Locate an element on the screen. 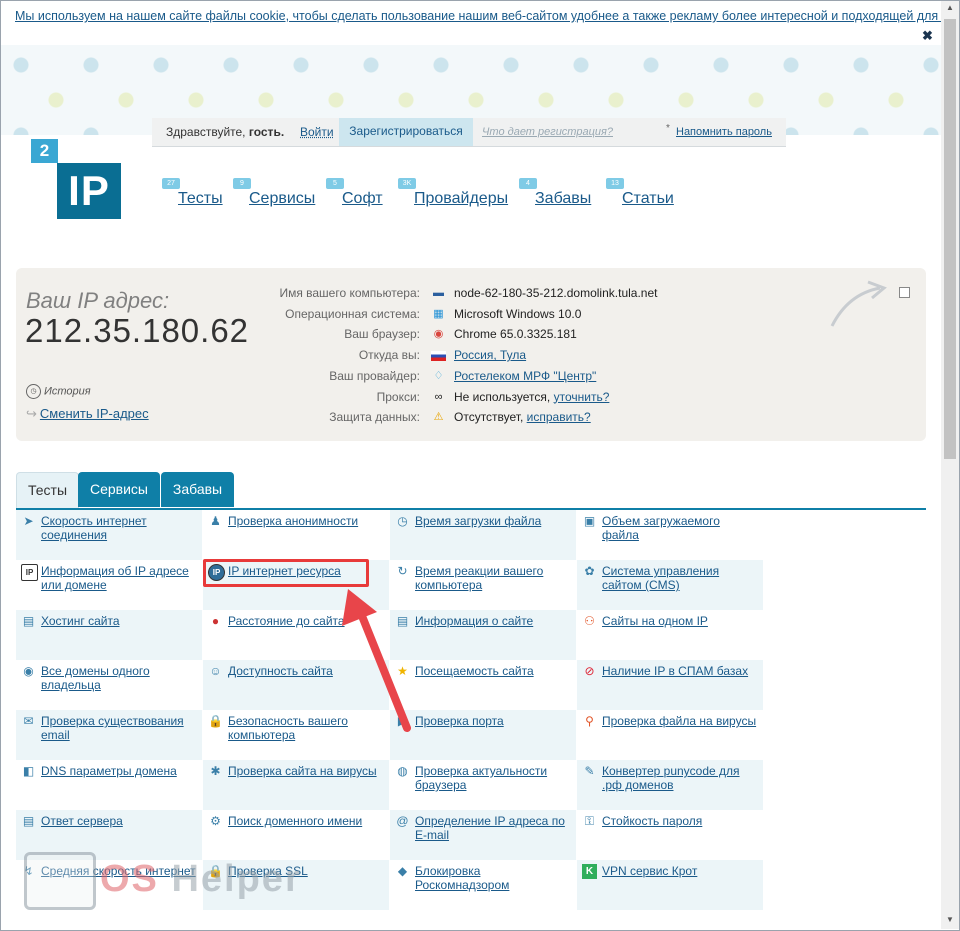 The height and width of the screenshot is (931, 960). tool-cell: K VPN сервис Крот is located at coordinates (670, 885).